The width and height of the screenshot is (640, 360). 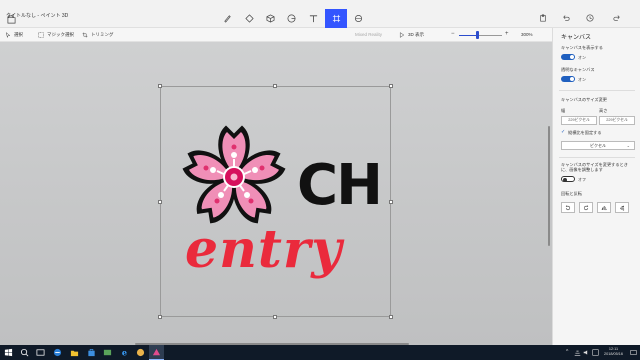 I want to click on crop-button: トリミング, so click(x=98, y=35).